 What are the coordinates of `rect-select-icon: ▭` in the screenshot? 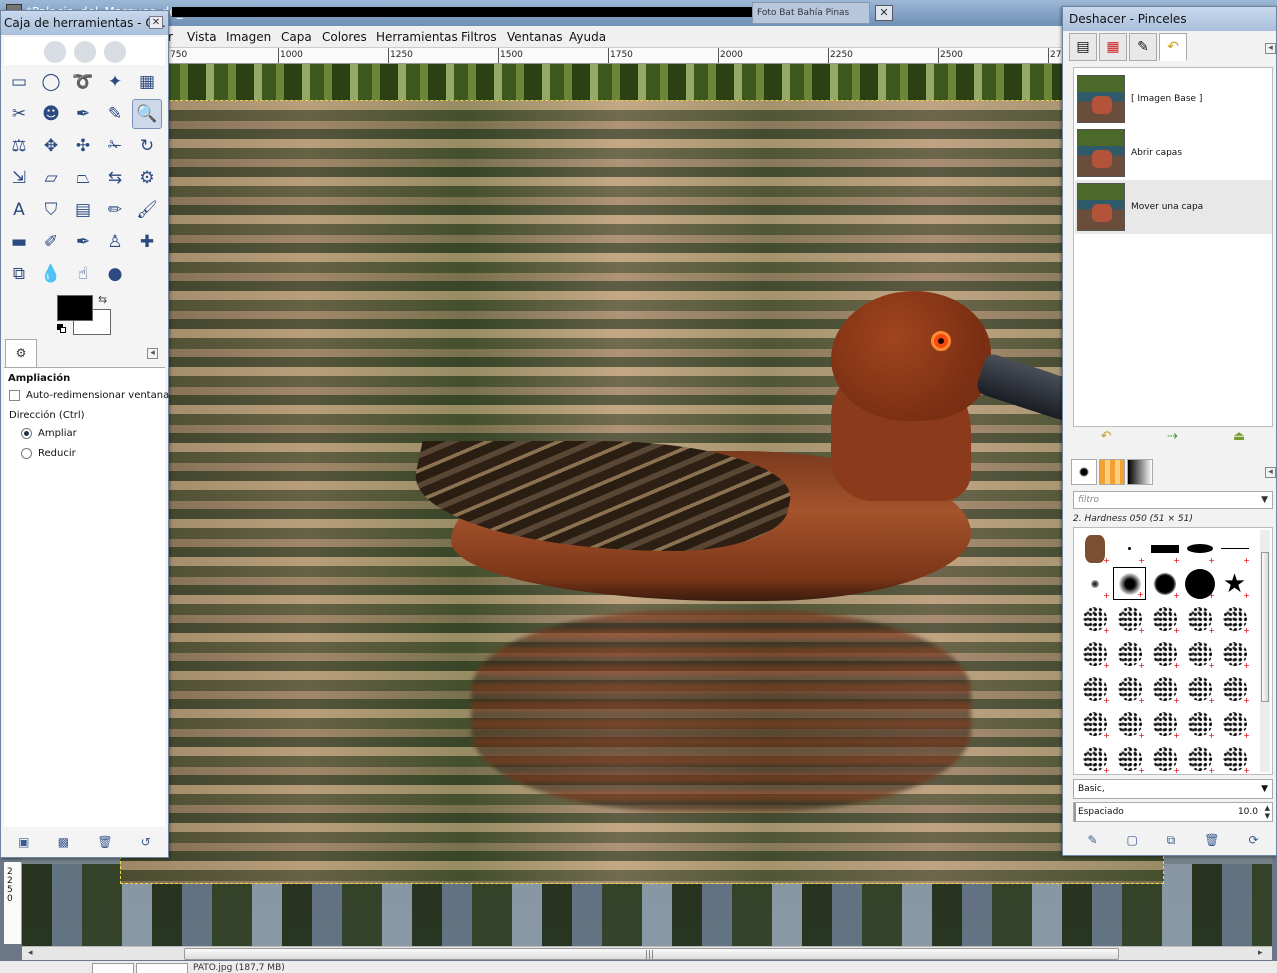 It's located at (19, 82).